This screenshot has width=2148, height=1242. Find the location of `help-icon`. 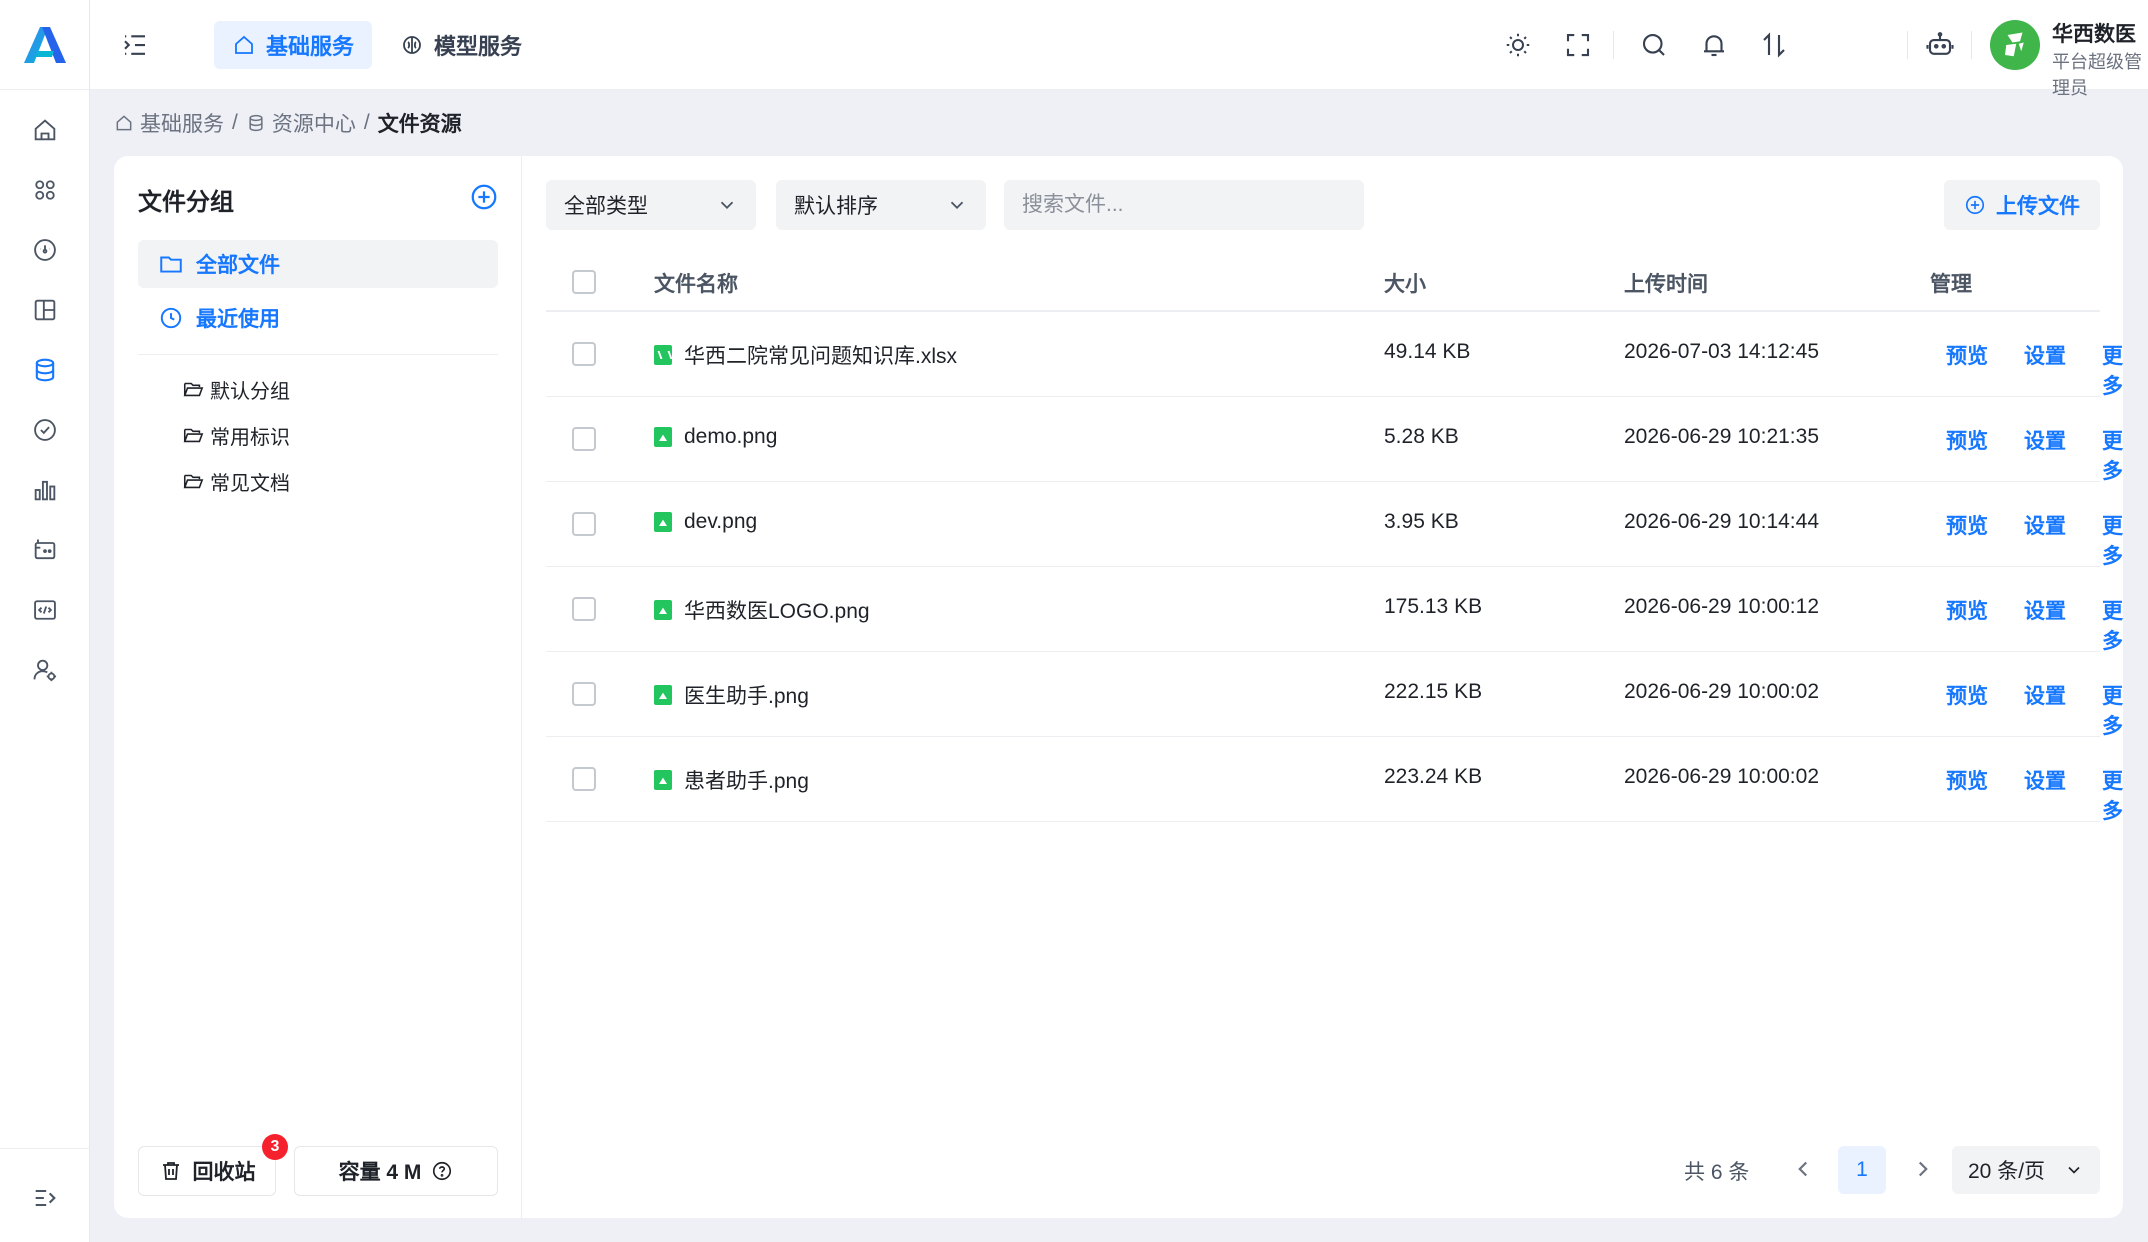

help-icon is located at coordinates (442, 1171).